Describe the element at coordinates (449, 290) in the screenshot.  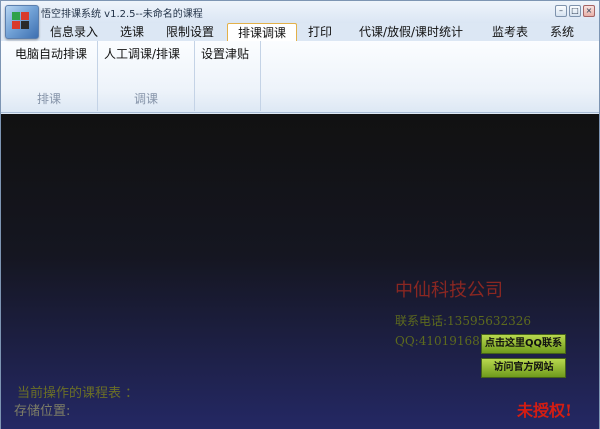
I see `company-name: 中仙科技公司` at that location.